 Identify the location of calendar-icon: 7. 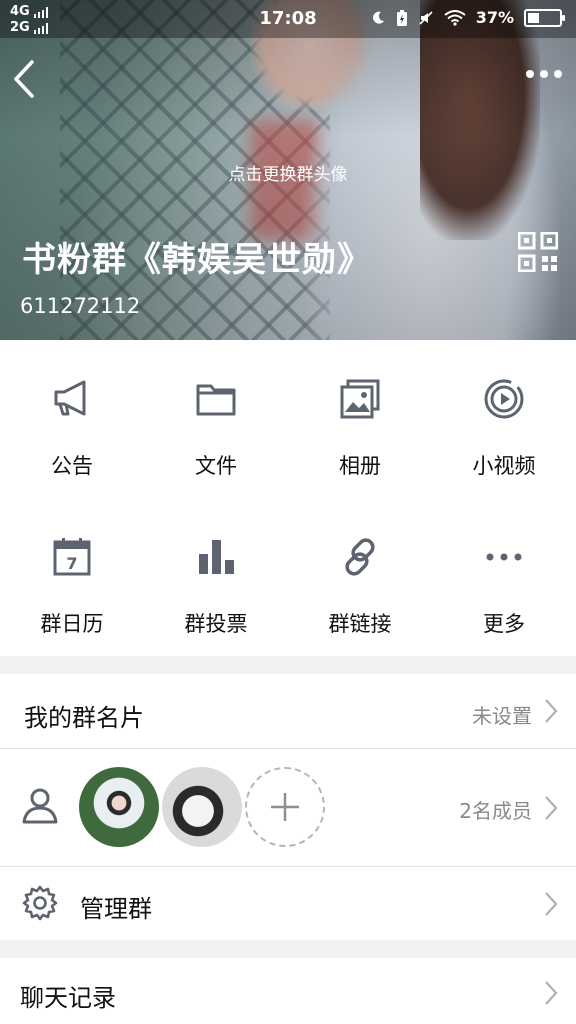
(72, 557).